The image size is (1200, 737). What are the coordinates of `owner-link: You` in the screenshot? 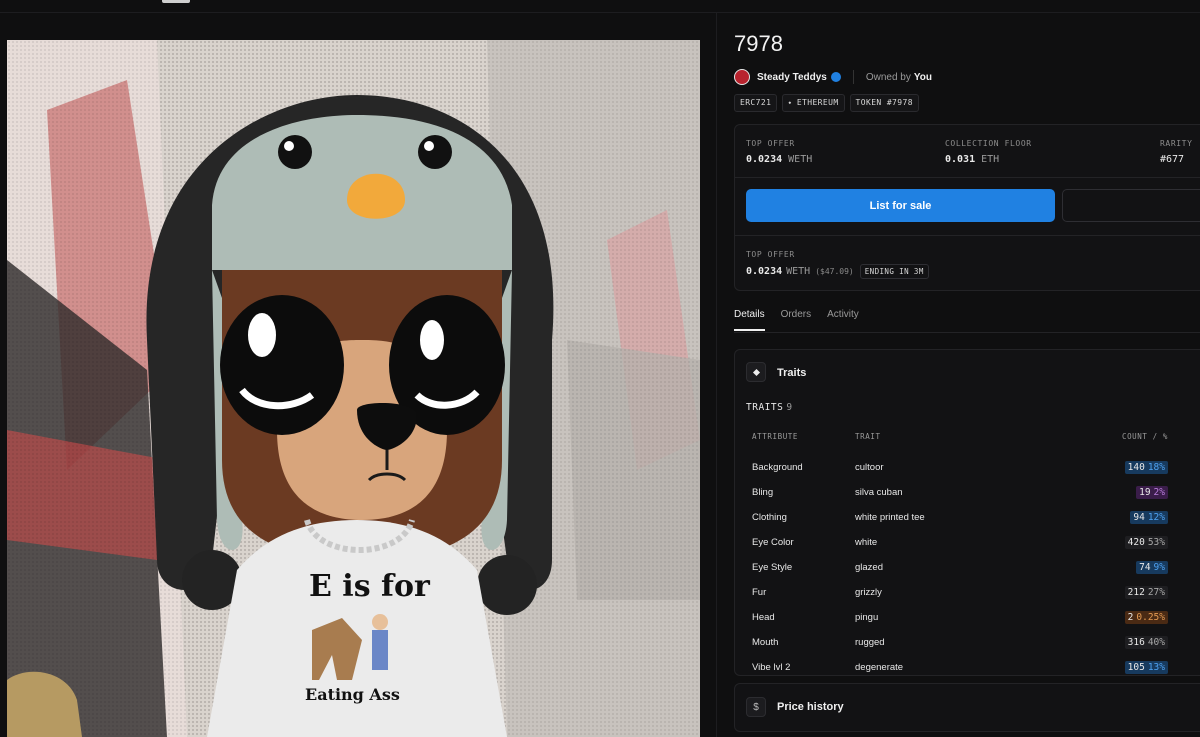 It's located at (923, 77).